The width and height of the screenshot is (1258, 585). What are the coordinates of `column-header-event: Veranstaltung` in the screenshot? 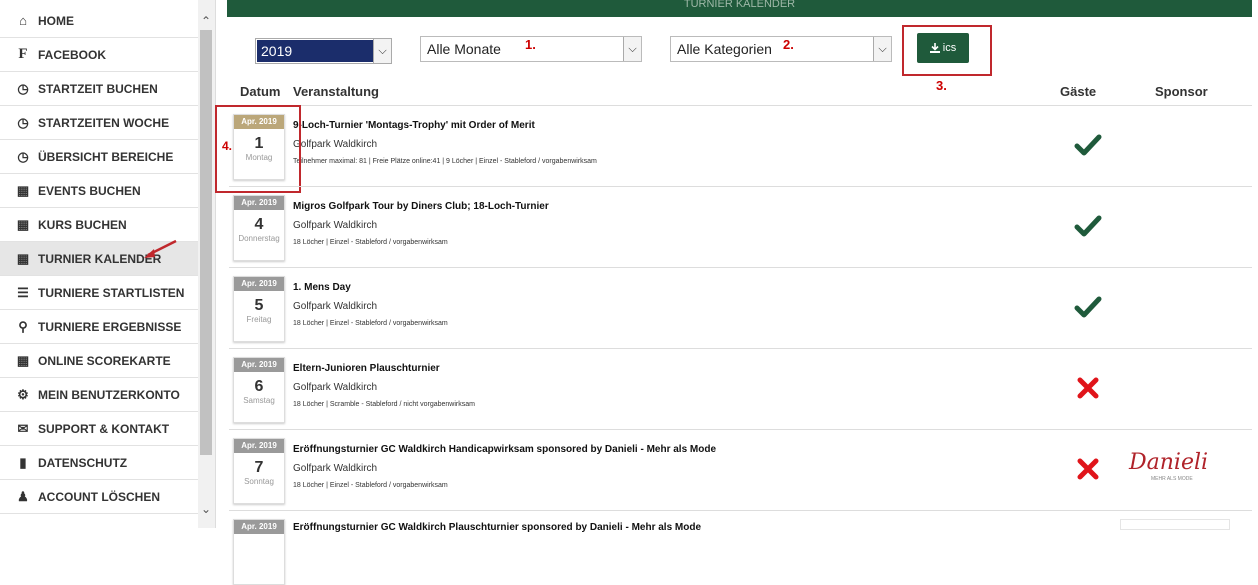 It's located at (336, 91).